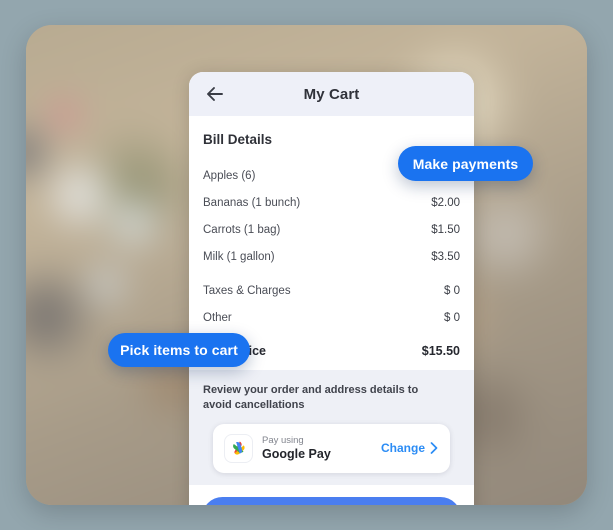 Image resolution: width=613 pixels, height=530 pixels. Describe the element at coordinates (217, 317) in the screenshot. I see `charge-label: Other` at that location.